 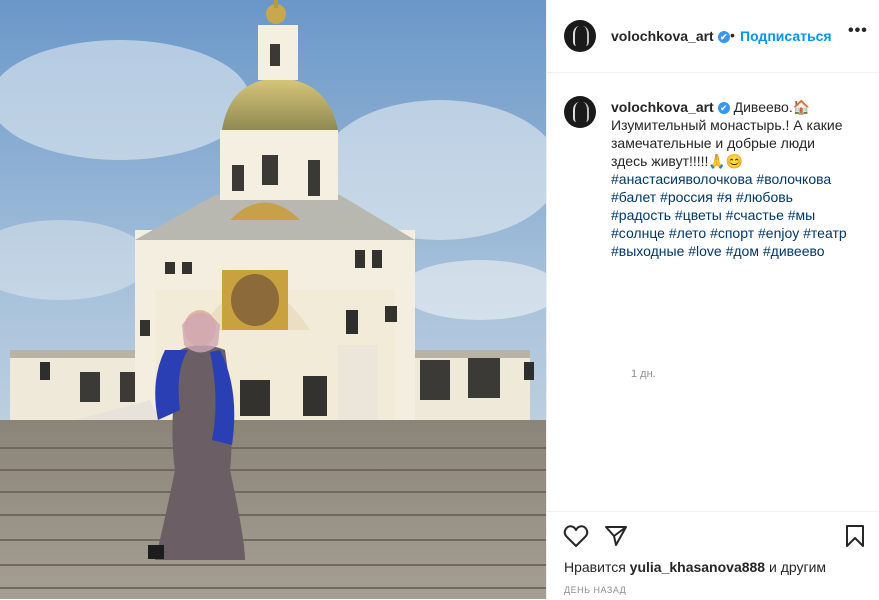 What do you see at coordinates (786, 36) in the screenshot?
I see `follow-button: Подписаться` at bounding box center [786, 36].